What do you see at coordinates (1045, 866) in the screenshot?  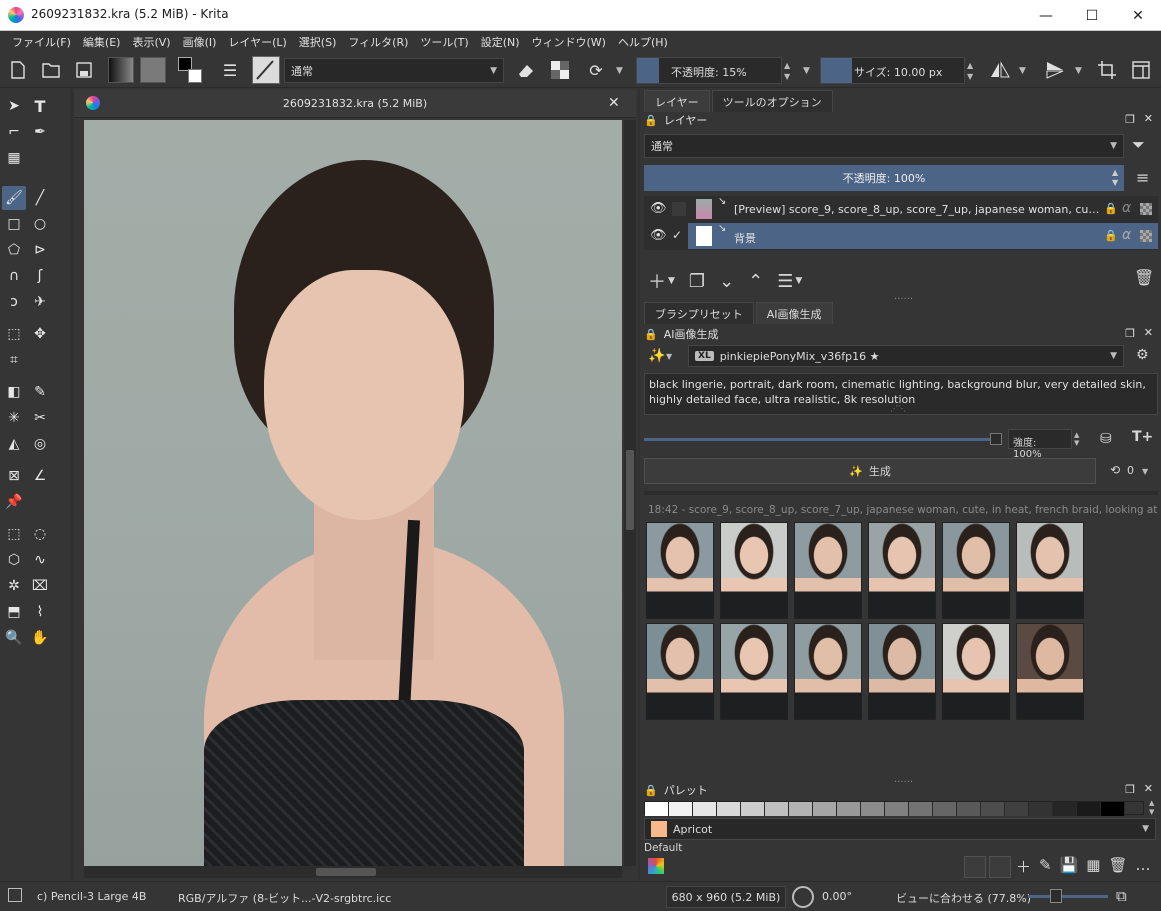 I see `edit-color-icon: ✎` at bounding box center [1045, 866].